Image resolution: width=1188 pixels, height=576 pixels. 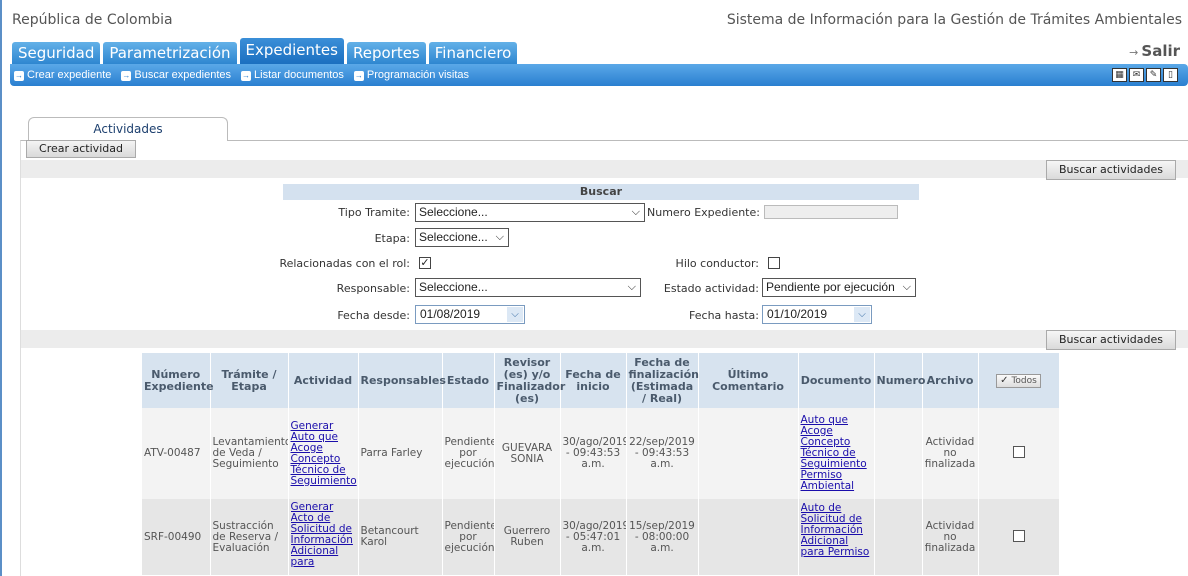 I want to click on tab-financiero: Financiero, so click(x=473, y=53).